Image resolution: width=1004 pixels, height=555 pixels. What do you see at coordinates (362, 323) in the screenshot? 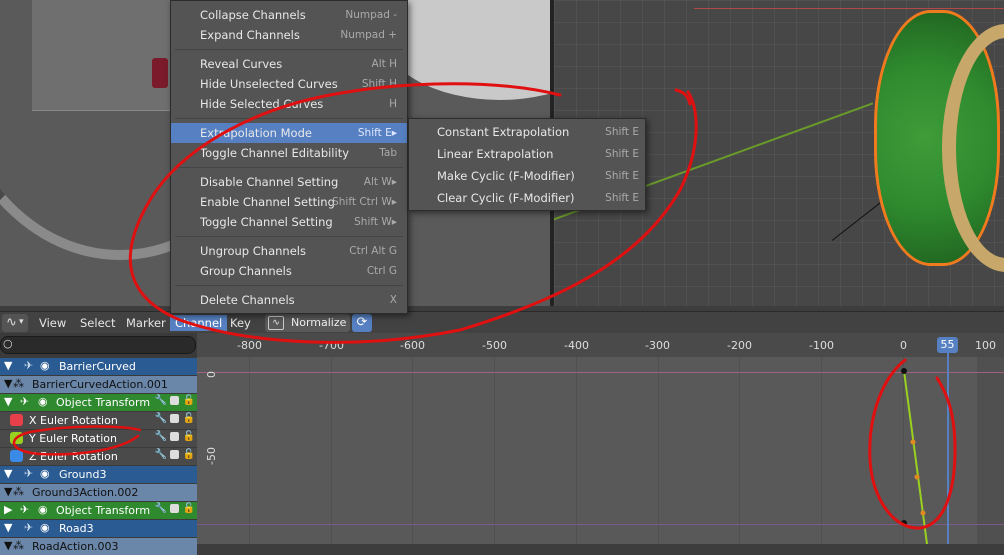
I see `sync-icon: ⟳` at bounding box center [362, 323].